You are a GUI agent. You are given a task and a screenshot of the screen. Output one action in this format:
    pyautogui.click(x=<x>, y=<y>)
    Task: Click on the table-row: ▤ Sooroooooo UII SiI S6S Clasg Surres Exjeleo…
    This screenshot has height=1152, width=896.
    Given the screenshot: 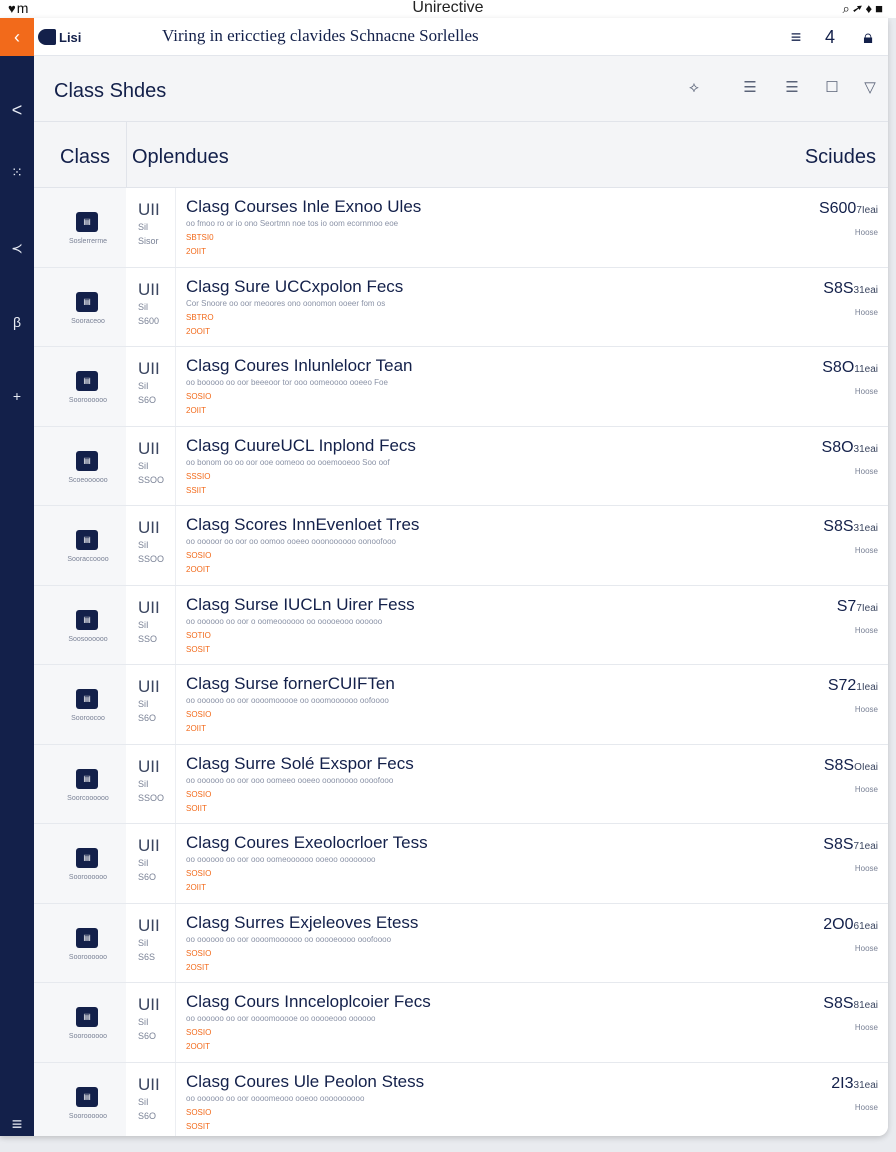 What is the action you would take?
    pyautogui.click(x=461, y=943)
    